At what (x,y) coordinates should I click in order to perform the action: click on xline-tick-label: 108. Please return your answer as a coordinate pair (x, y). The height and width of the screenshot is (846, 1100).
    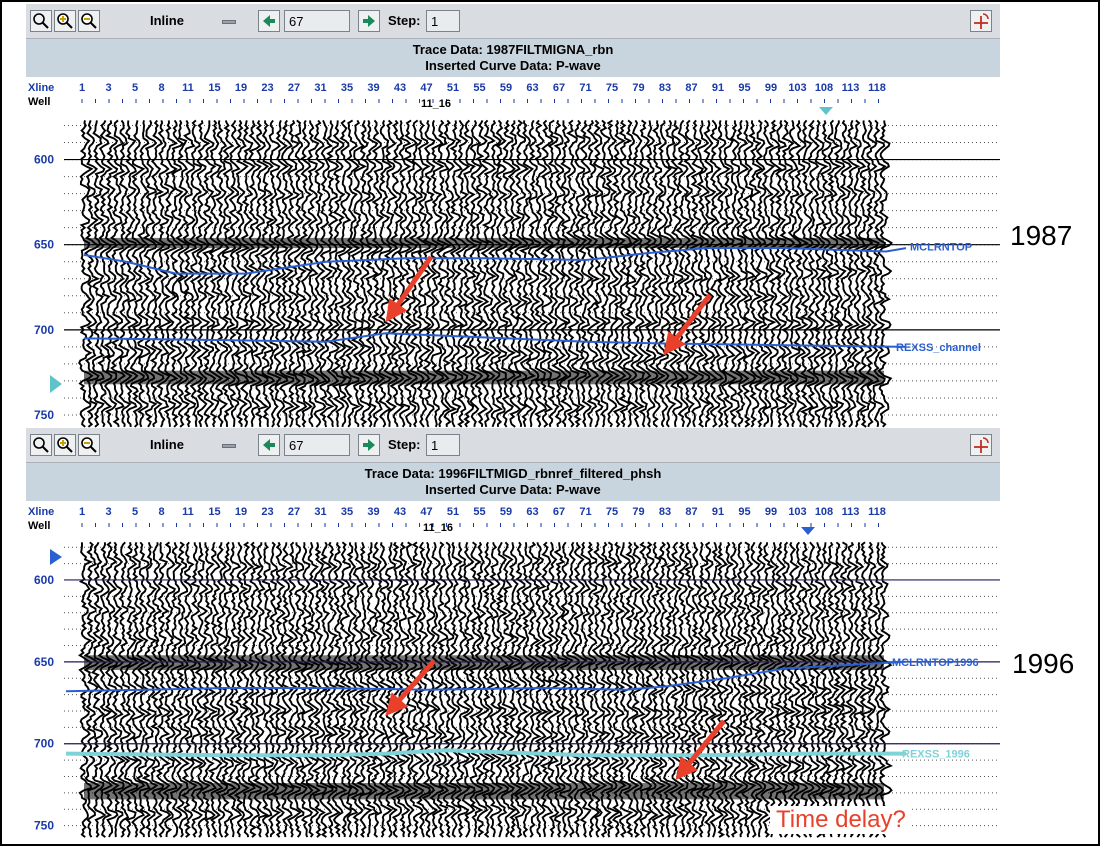
    Looking at the image, I should click on (824, 512).